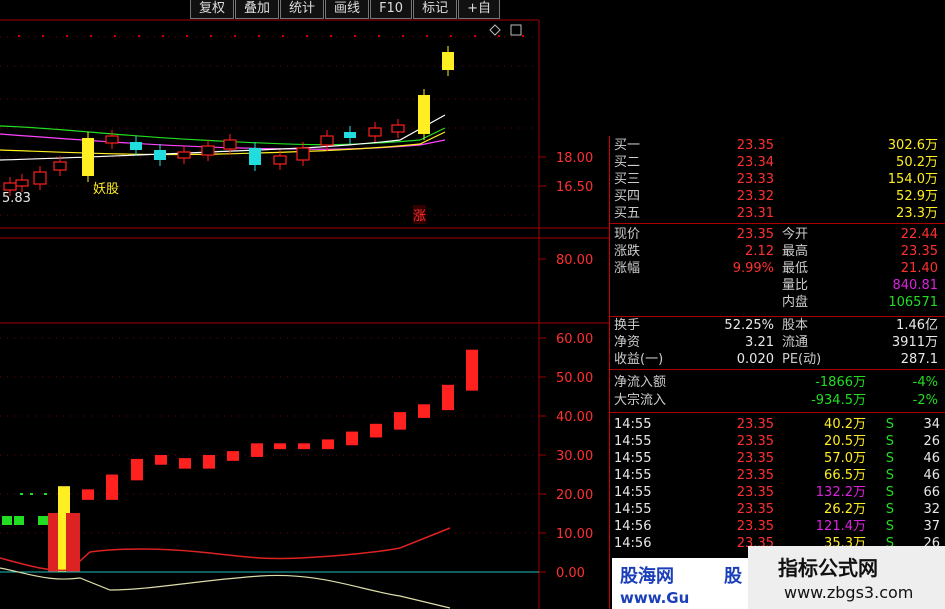 This screenshot has height=609, width=945. Describe the element at coordinates (755, 145) in the screenshot. I see `bid-price: 23.35` at that location.